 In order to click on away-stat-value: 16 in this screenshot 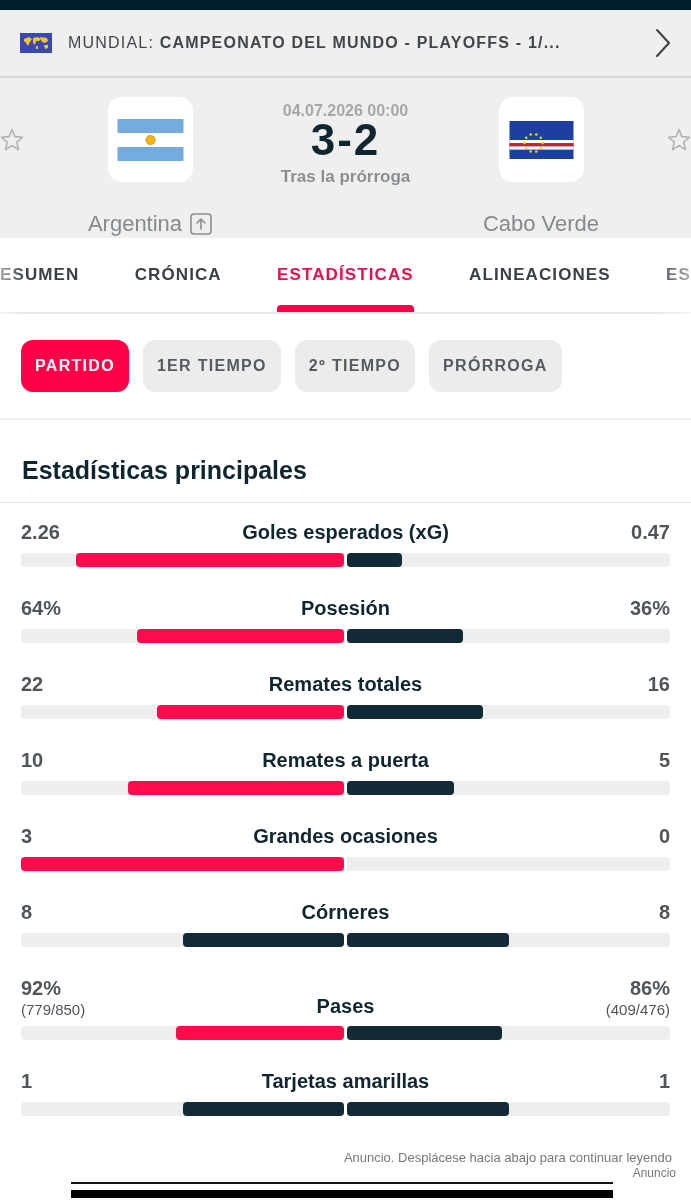, I will do `click(658, 684)`.